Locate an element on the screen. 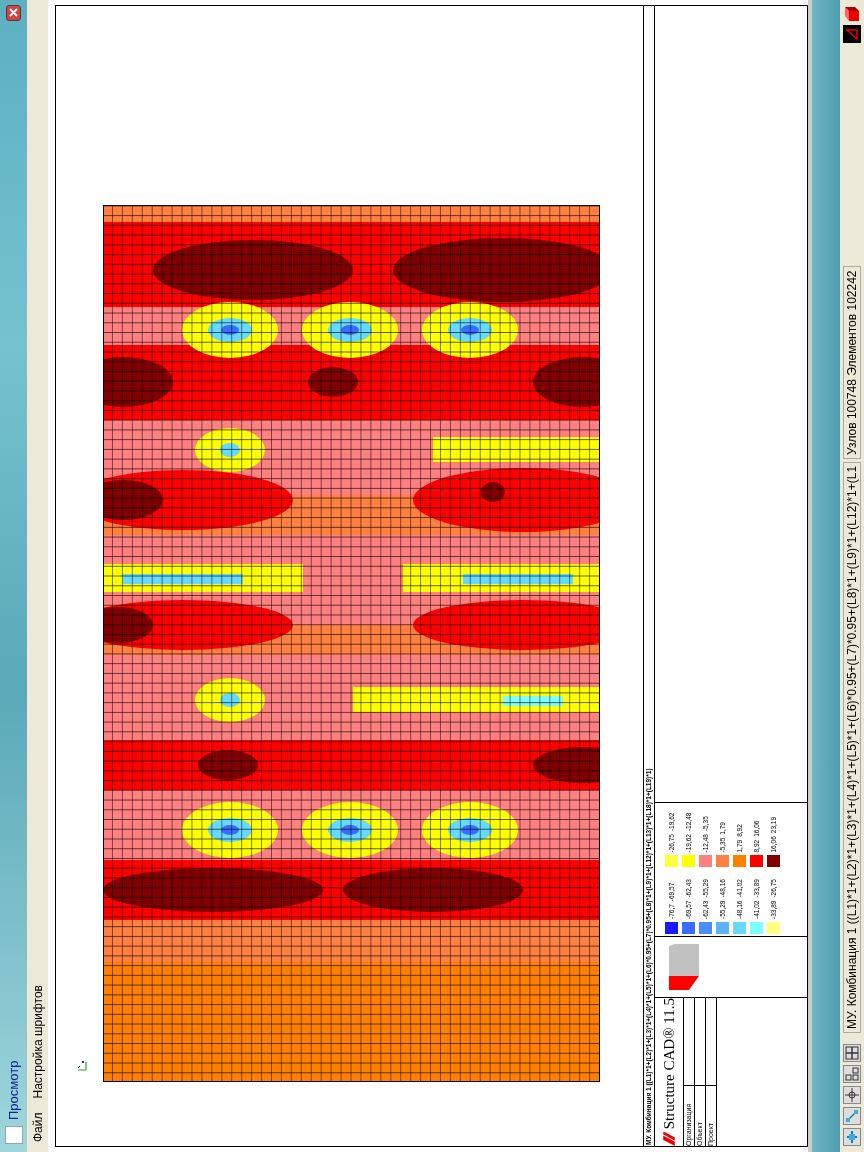 The height and width of the screenshot is (1152, 864). product-name: Structure CAD® 11.5 is located at coordinates (669, 1064).